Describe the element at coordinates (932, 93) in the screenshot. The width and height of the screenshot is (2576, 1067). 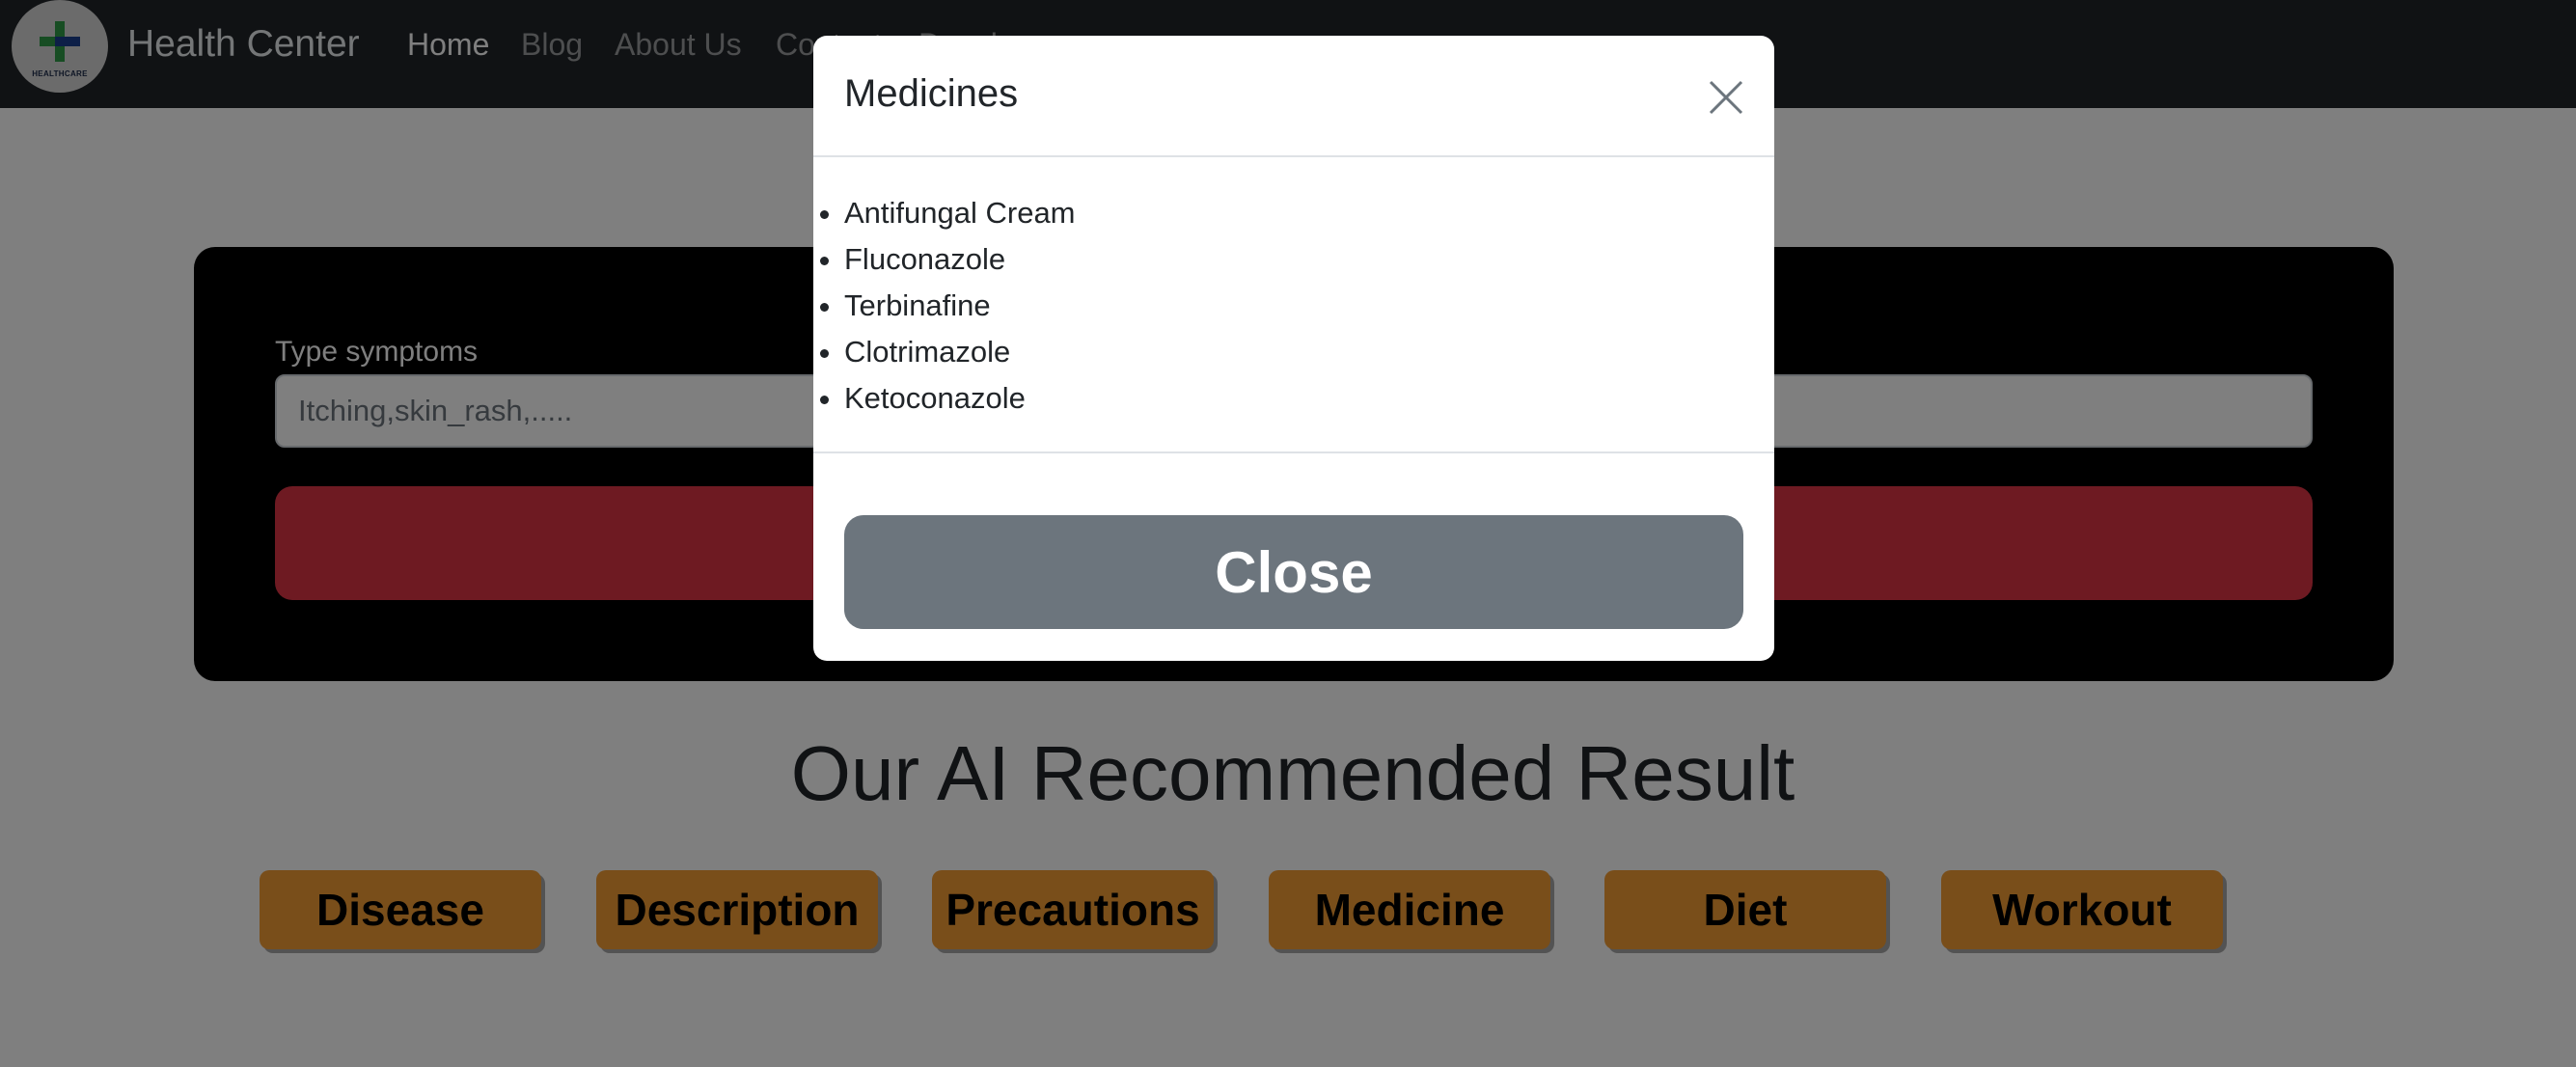
I see `modal-title: Medicines` at that location.